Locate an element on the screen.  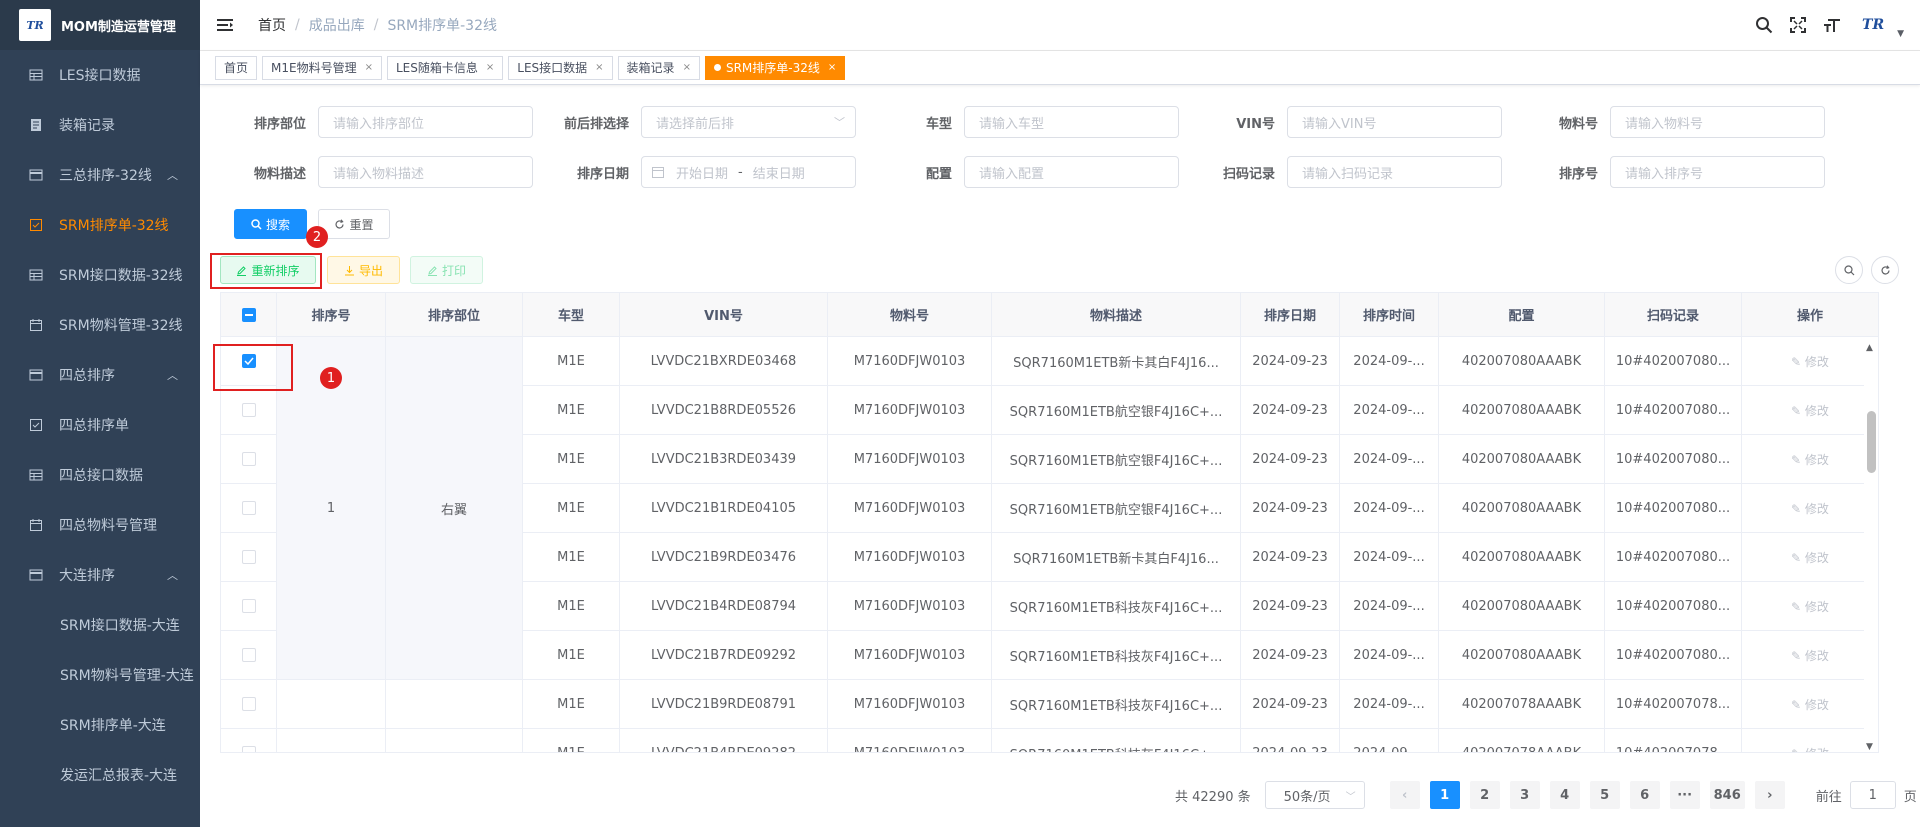
font-size-icon is located at coordinates (1832, 25).